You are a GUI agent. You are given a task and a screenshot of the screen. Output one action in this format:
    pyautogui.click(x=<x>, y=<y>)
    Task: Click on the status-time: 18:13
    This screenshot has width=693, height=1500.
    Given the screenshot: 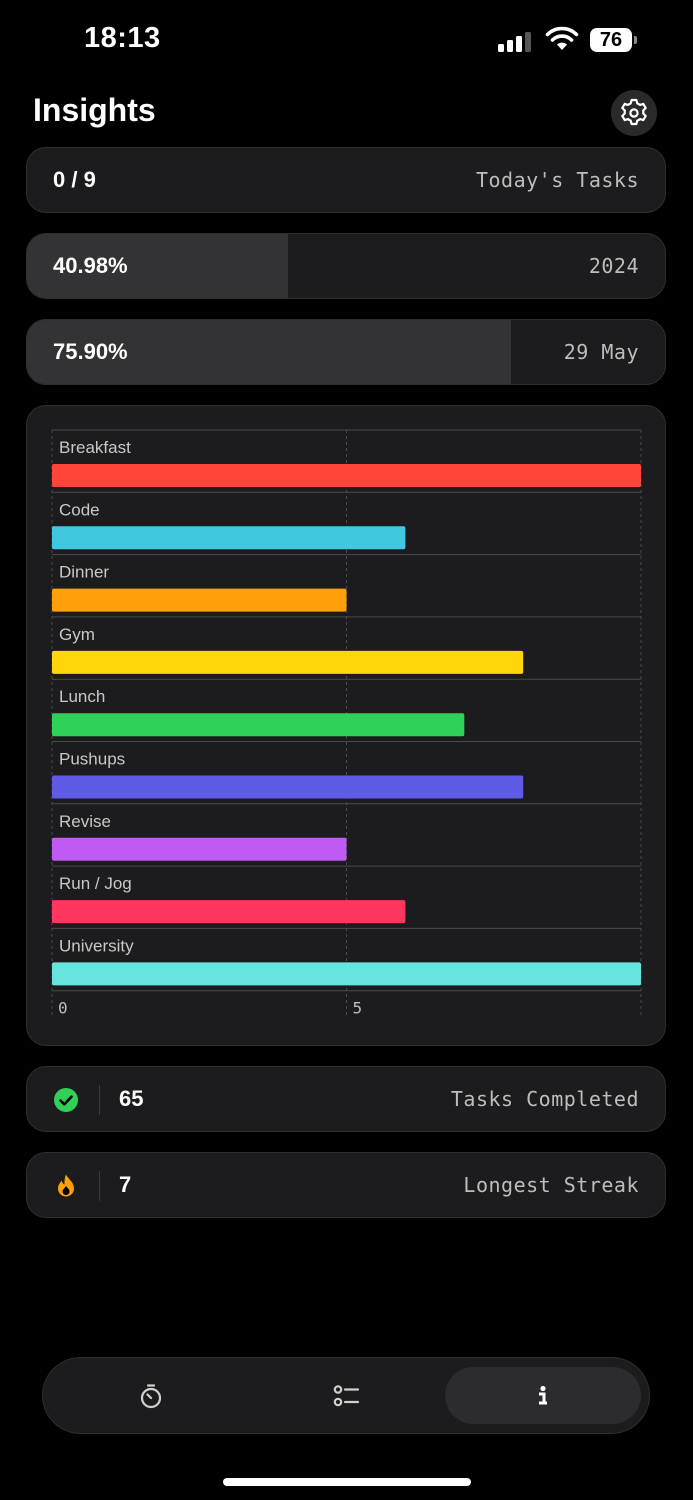 What is the action you would take?
    pyautogui.click(x=122, y=38)
    